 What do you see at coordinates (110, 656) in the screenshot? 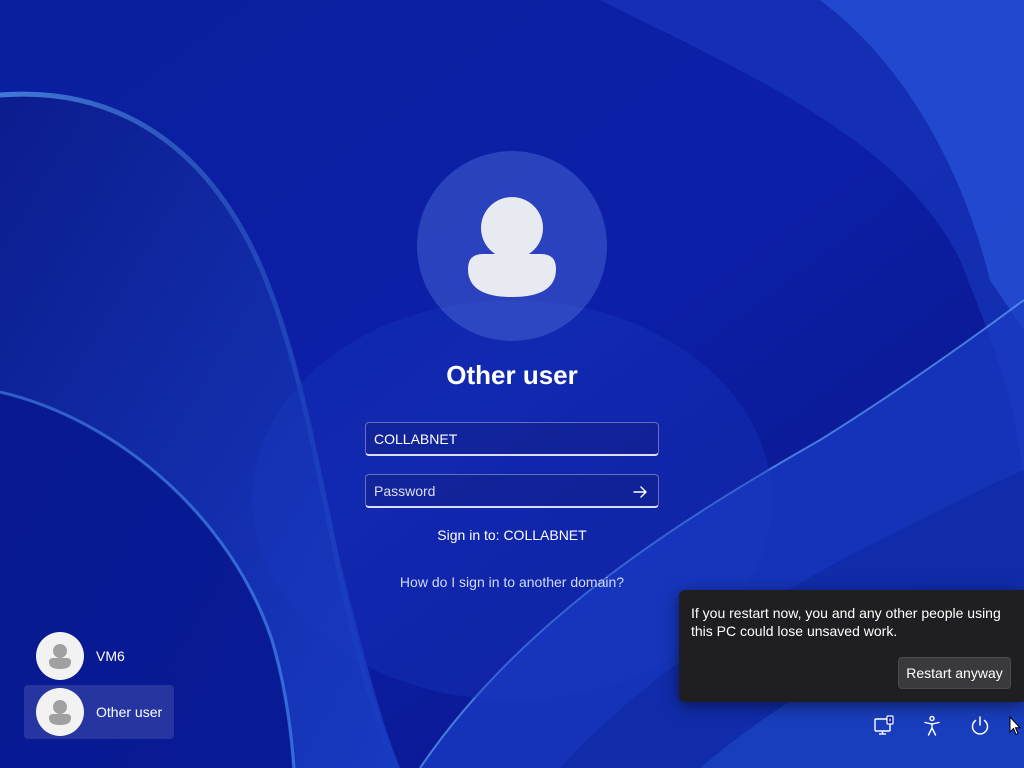
I see `user-tile-label: VM6` at bounding box center [110, 656].